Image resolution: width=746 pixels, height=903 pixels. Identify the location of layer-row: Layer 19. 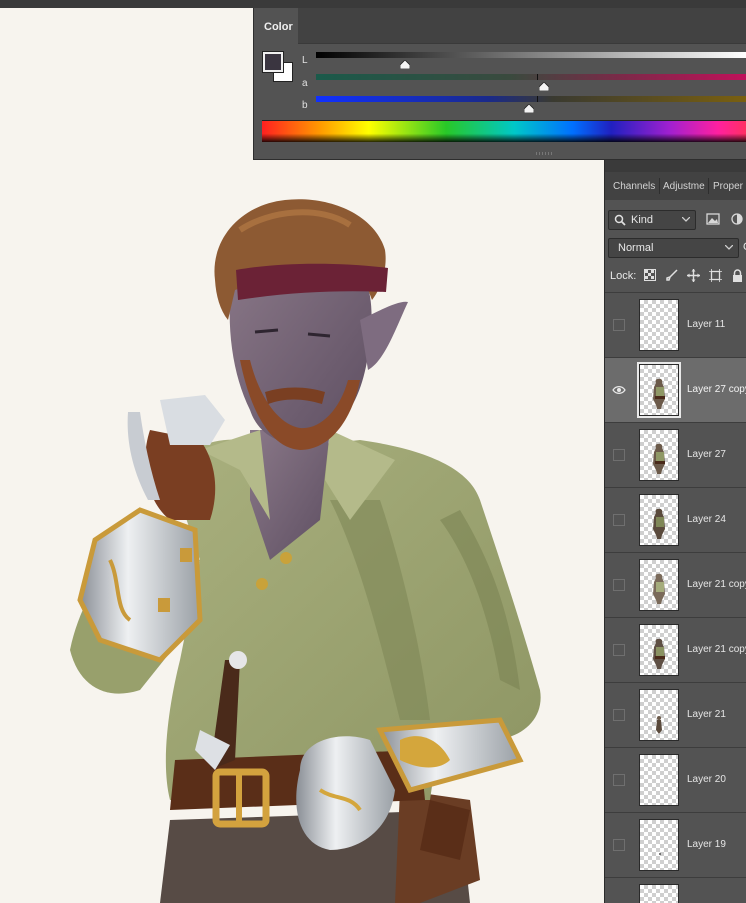
(675, 844).